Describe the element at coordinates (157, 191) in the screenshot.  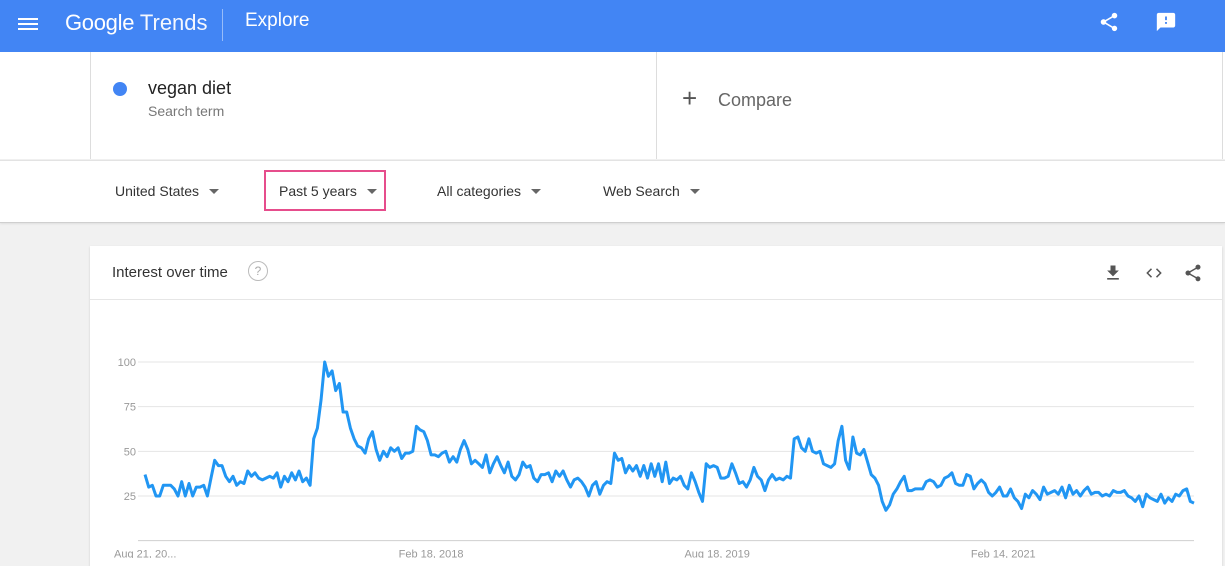
I see `region-label: United States` at that location.